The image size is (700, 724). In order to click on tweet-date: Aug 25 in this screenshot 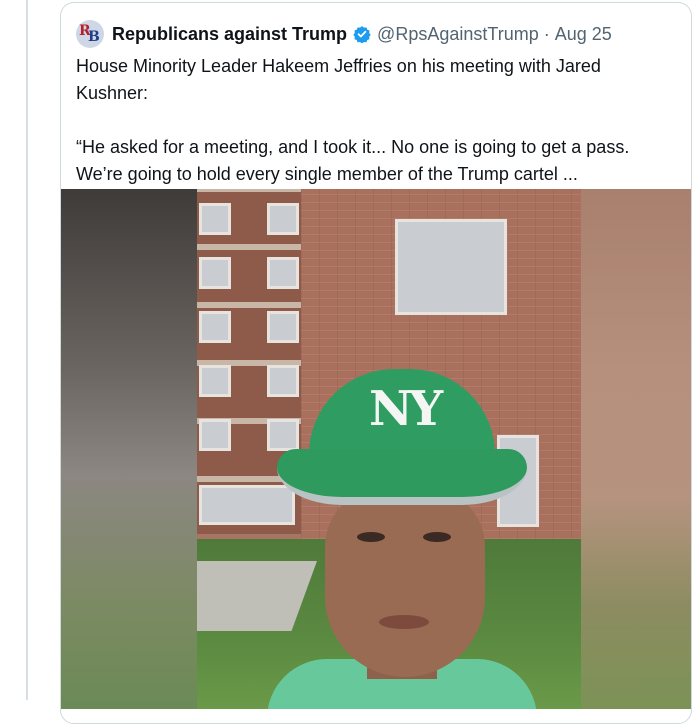, I will do `click(583, 34)`.